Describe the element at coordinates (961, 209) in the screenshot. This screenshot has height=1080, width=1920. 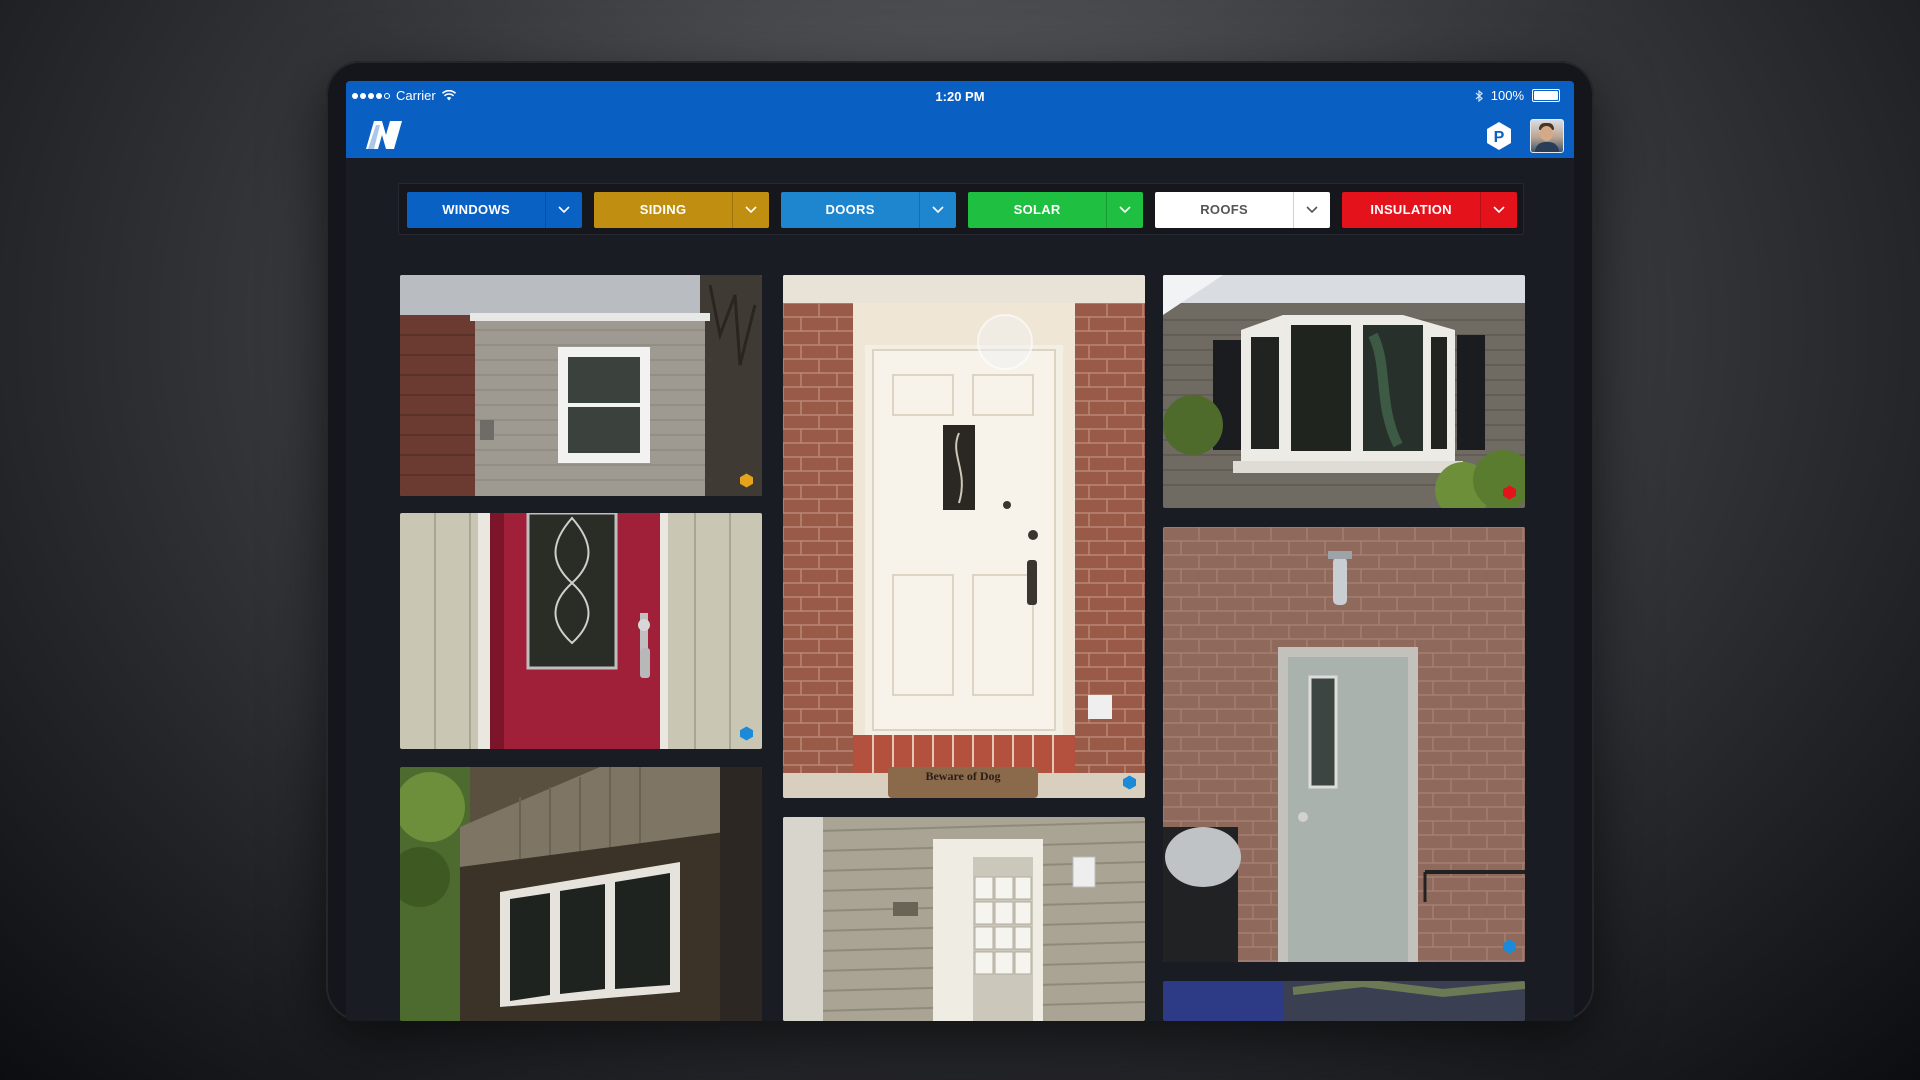
I see `category-filter-bar: WINDOWS SIDING DOORS SOLAR ROOFS INSULATION` at that location.